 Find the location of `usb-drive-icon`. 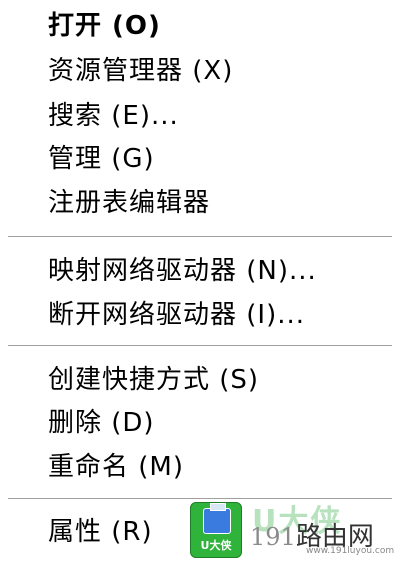

usb-drive-icon is located at coordinates (217, 518).